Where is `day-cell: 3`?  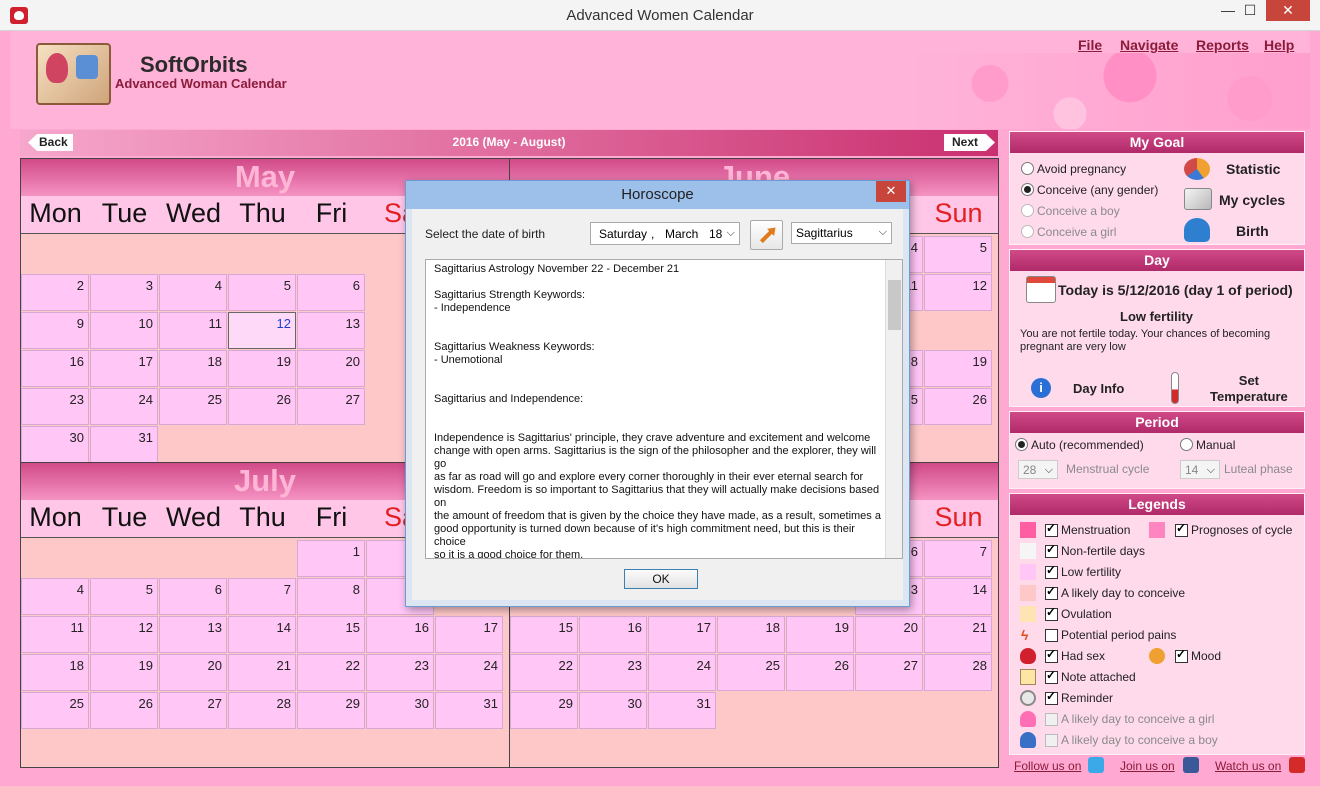
day-cell: 3 is located at coordinates (124, 292).